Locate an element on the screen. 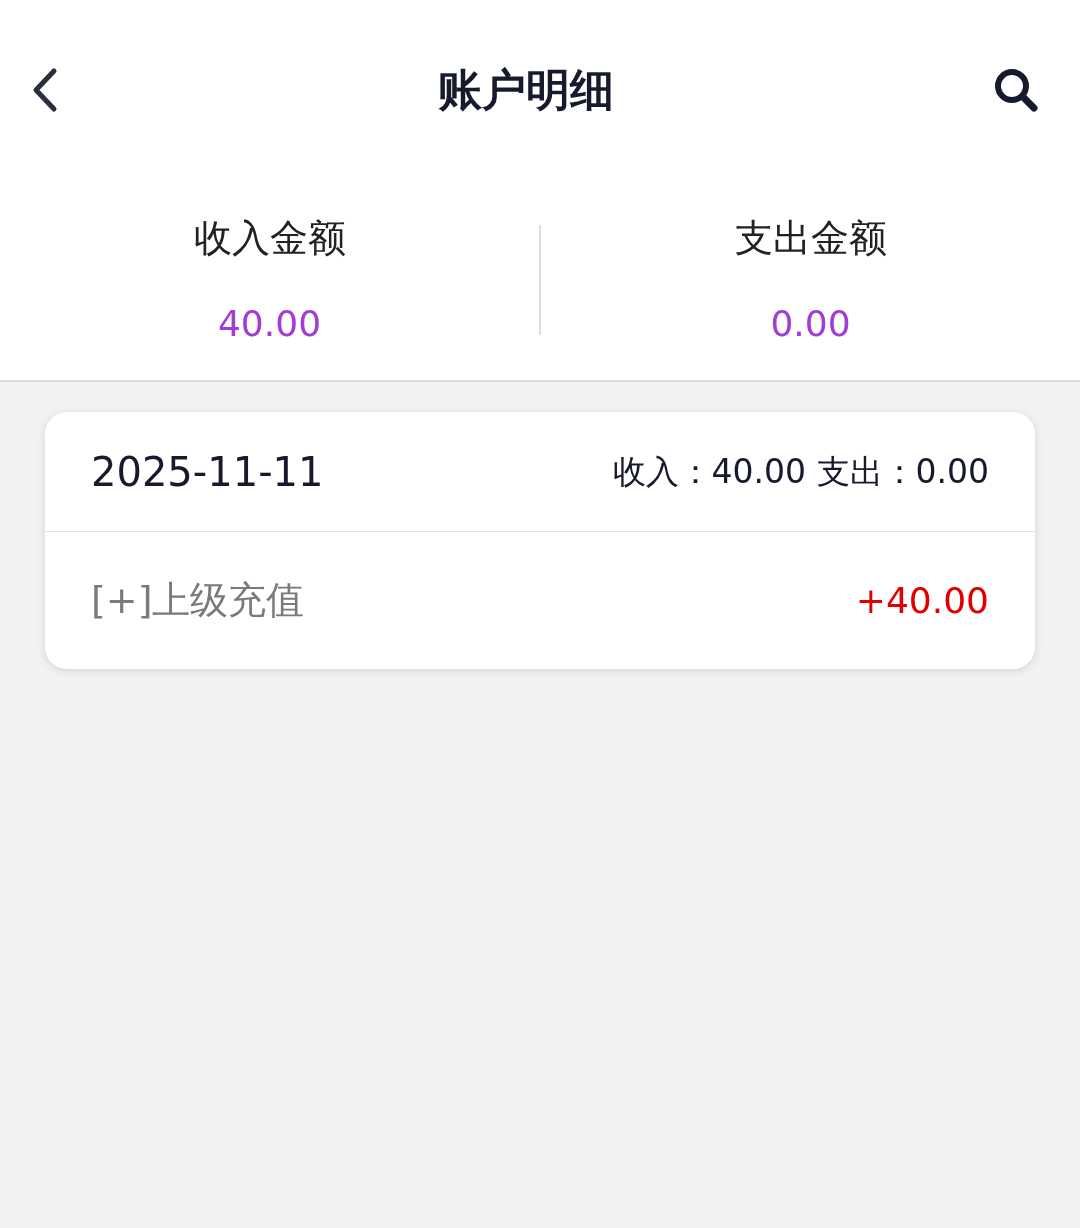 The height and width of the screenshot is (1228, 1080). summary-amount: 40.00 is located at coordinates (269, 323).